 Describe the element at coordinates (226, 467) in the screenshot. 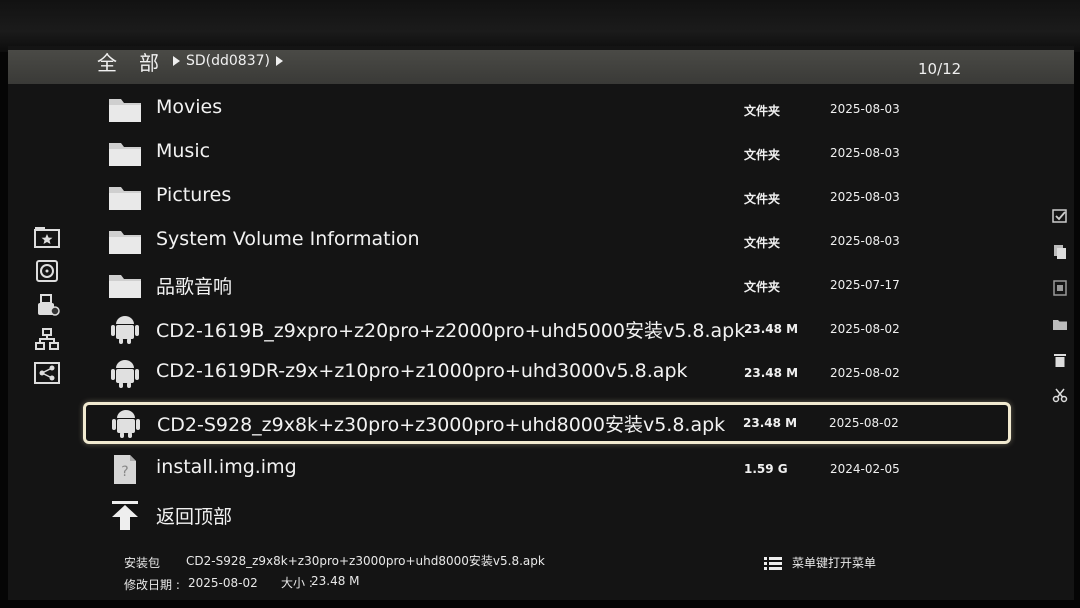

I see `file-name: install.img.img` at that location.